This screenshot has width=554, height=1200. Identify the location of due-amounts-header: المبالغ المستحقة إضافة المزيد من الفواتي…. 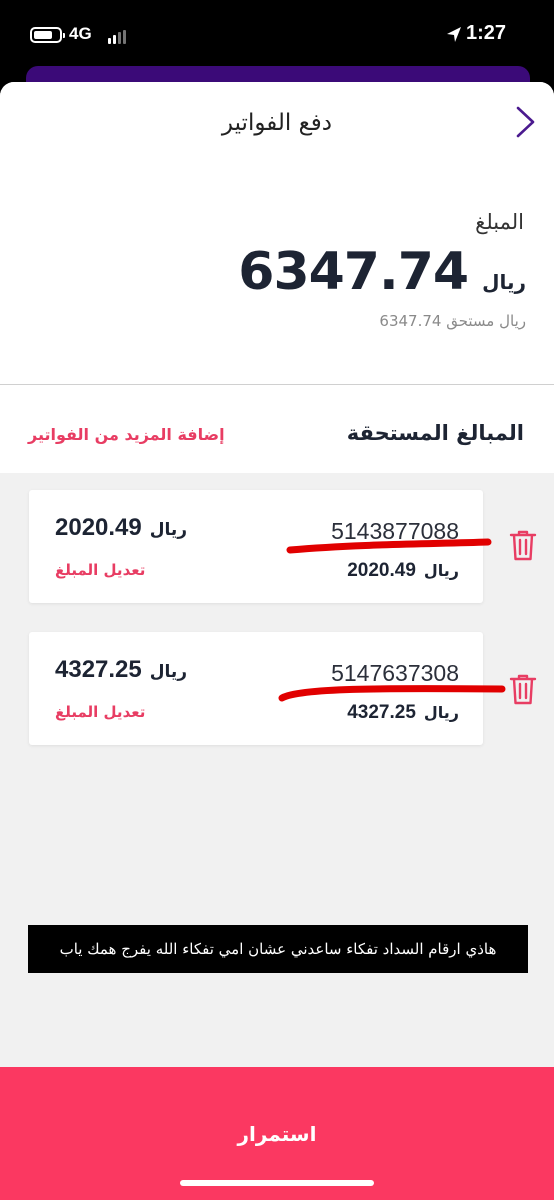
(277, 429).